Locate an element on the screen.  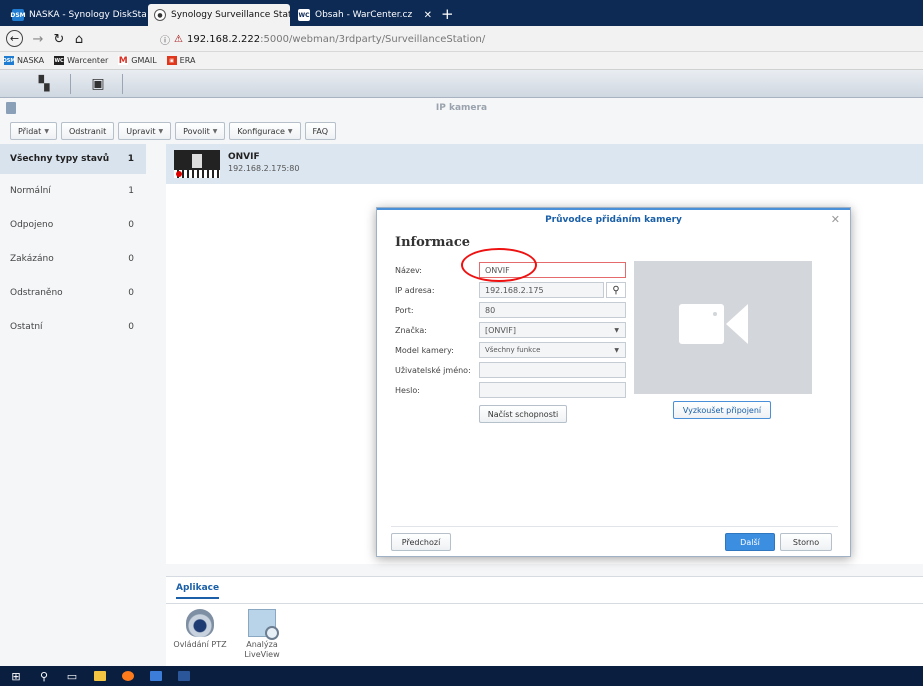
sidebar-item-deleted: Odstraněno 0 is located at coordinates (73, 293).